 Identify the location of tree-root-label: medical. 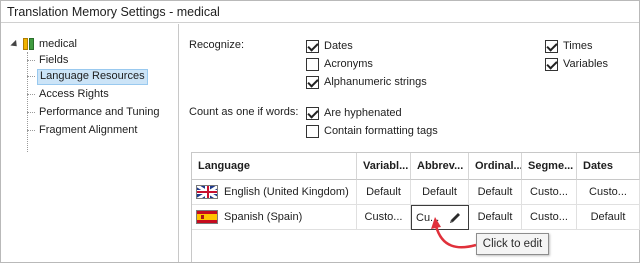
(58, 44).